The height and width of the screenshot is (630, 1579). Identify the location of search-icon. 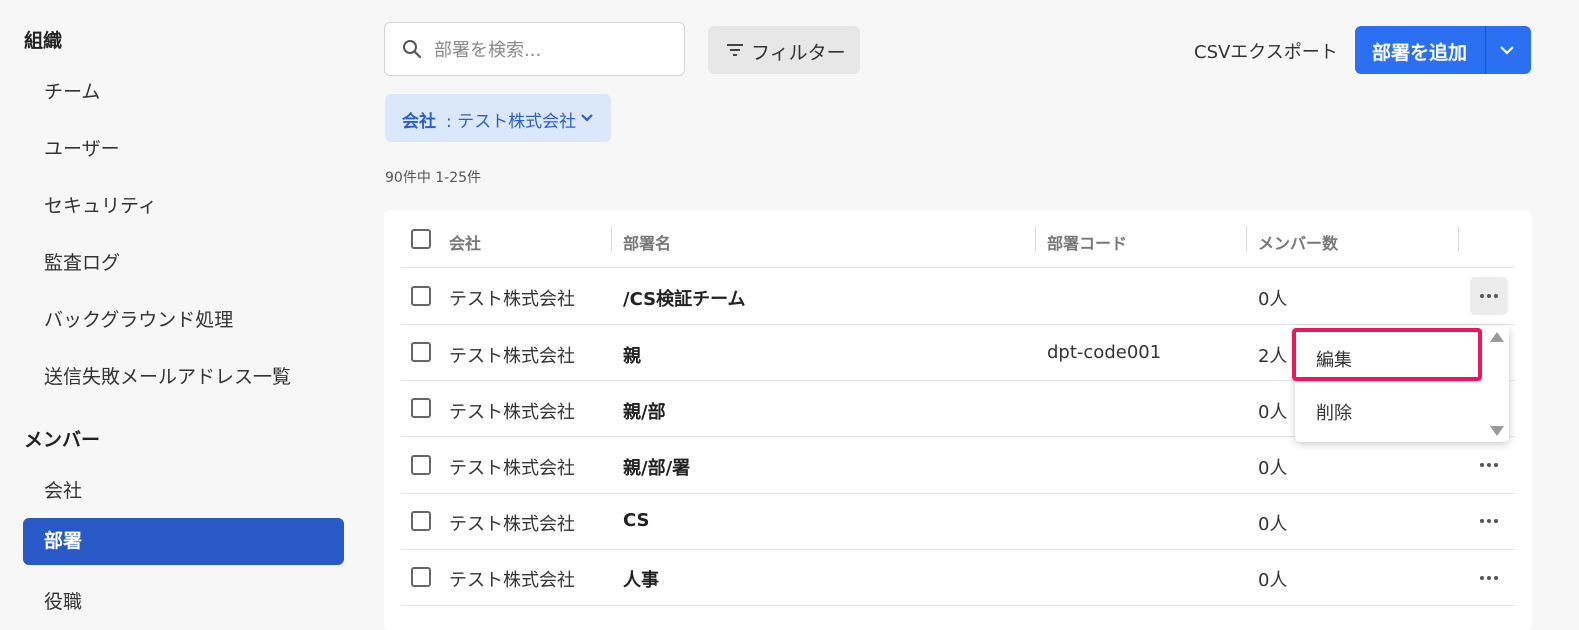
(412, 49).